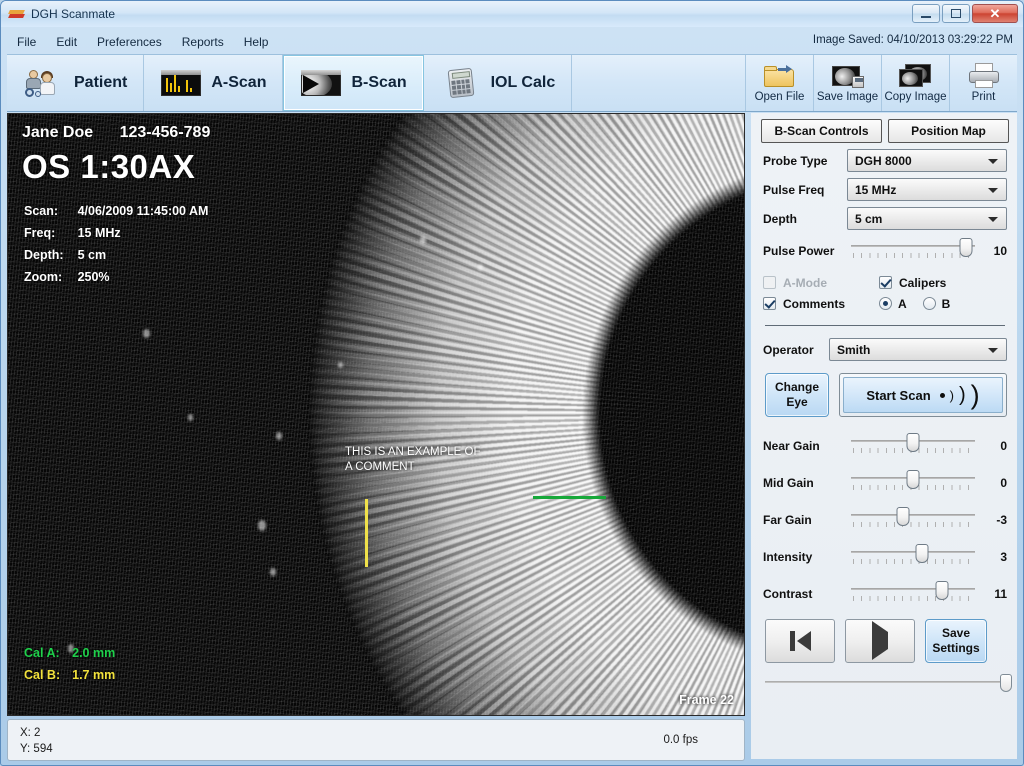  Describe the element at coordinates (569, 497) in the screenshot. I see `caliper-a-line` at that location.